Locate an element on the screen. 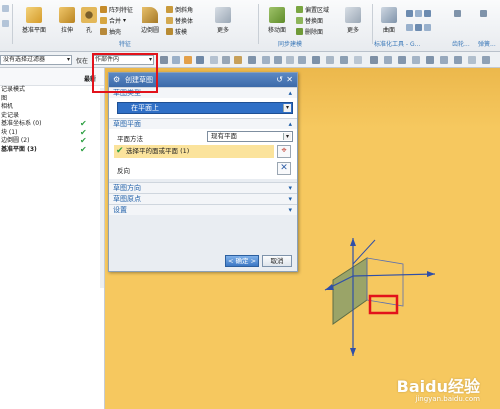 This screenshot has height=409, width=500. type-filter-combo: 没有选择过滤器 ▾ is located at coordinates (36, 60).